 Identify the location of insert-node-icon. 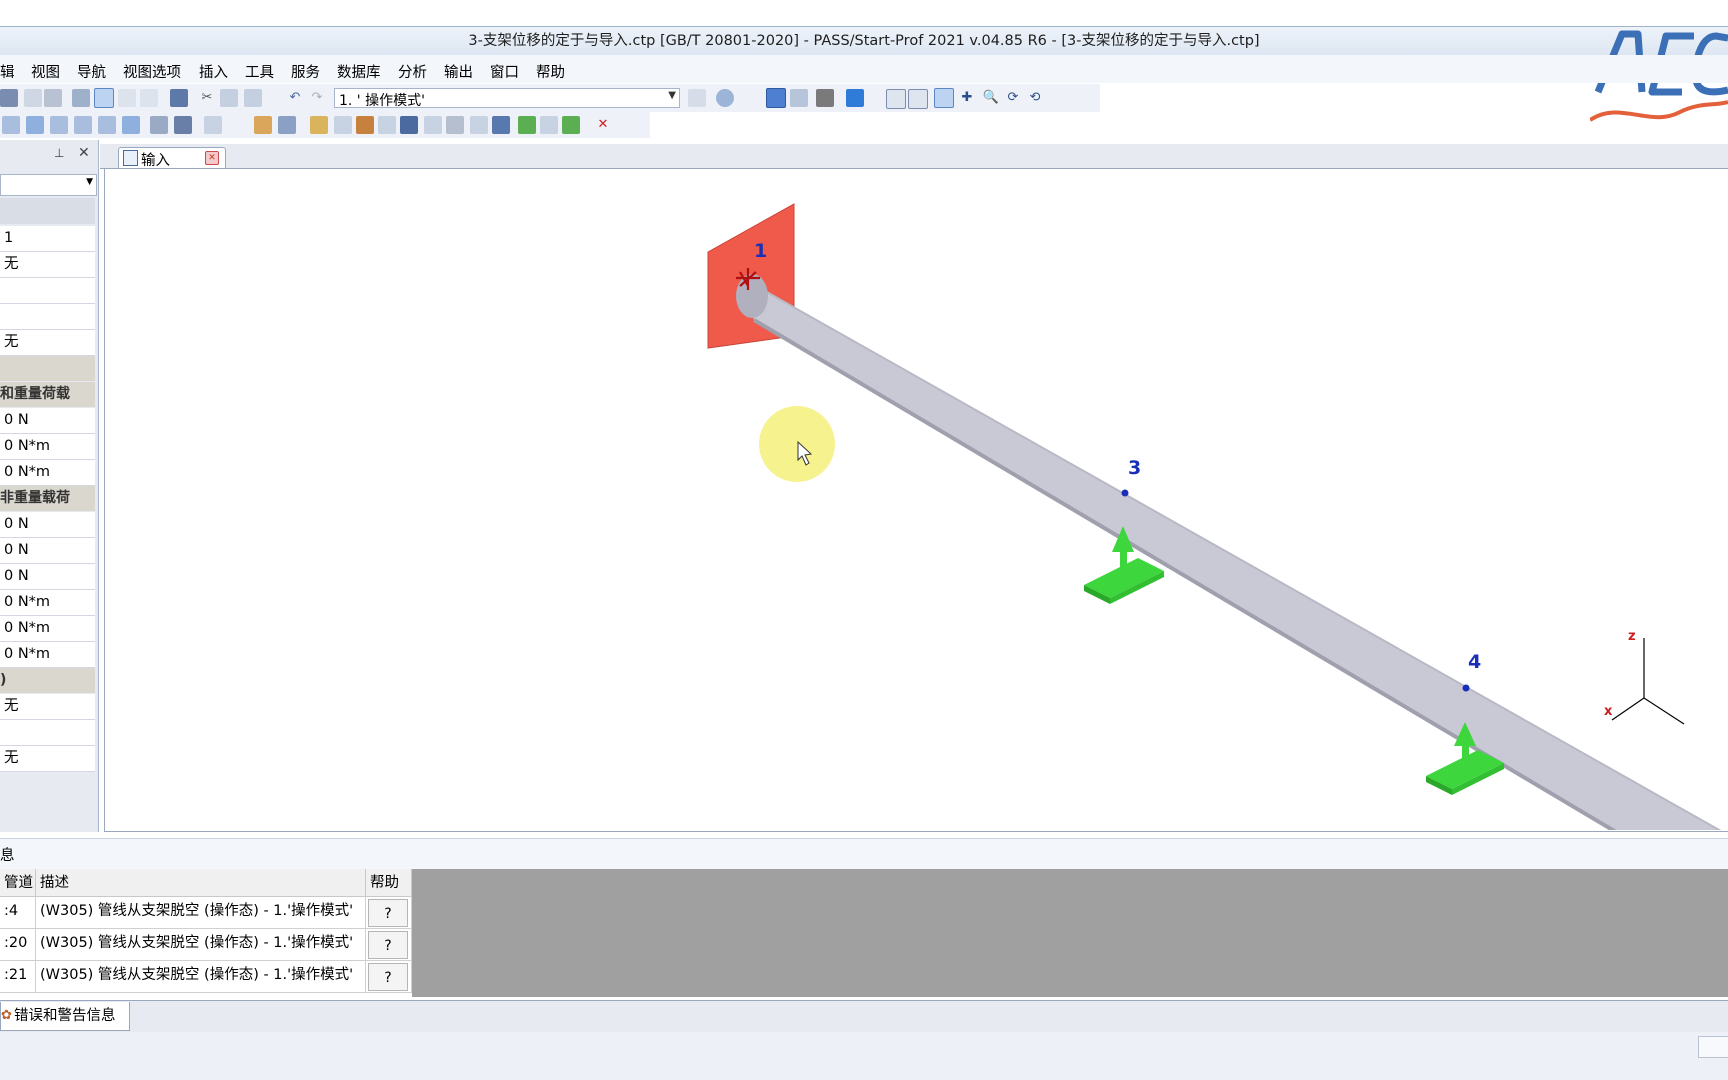
(527, 125).